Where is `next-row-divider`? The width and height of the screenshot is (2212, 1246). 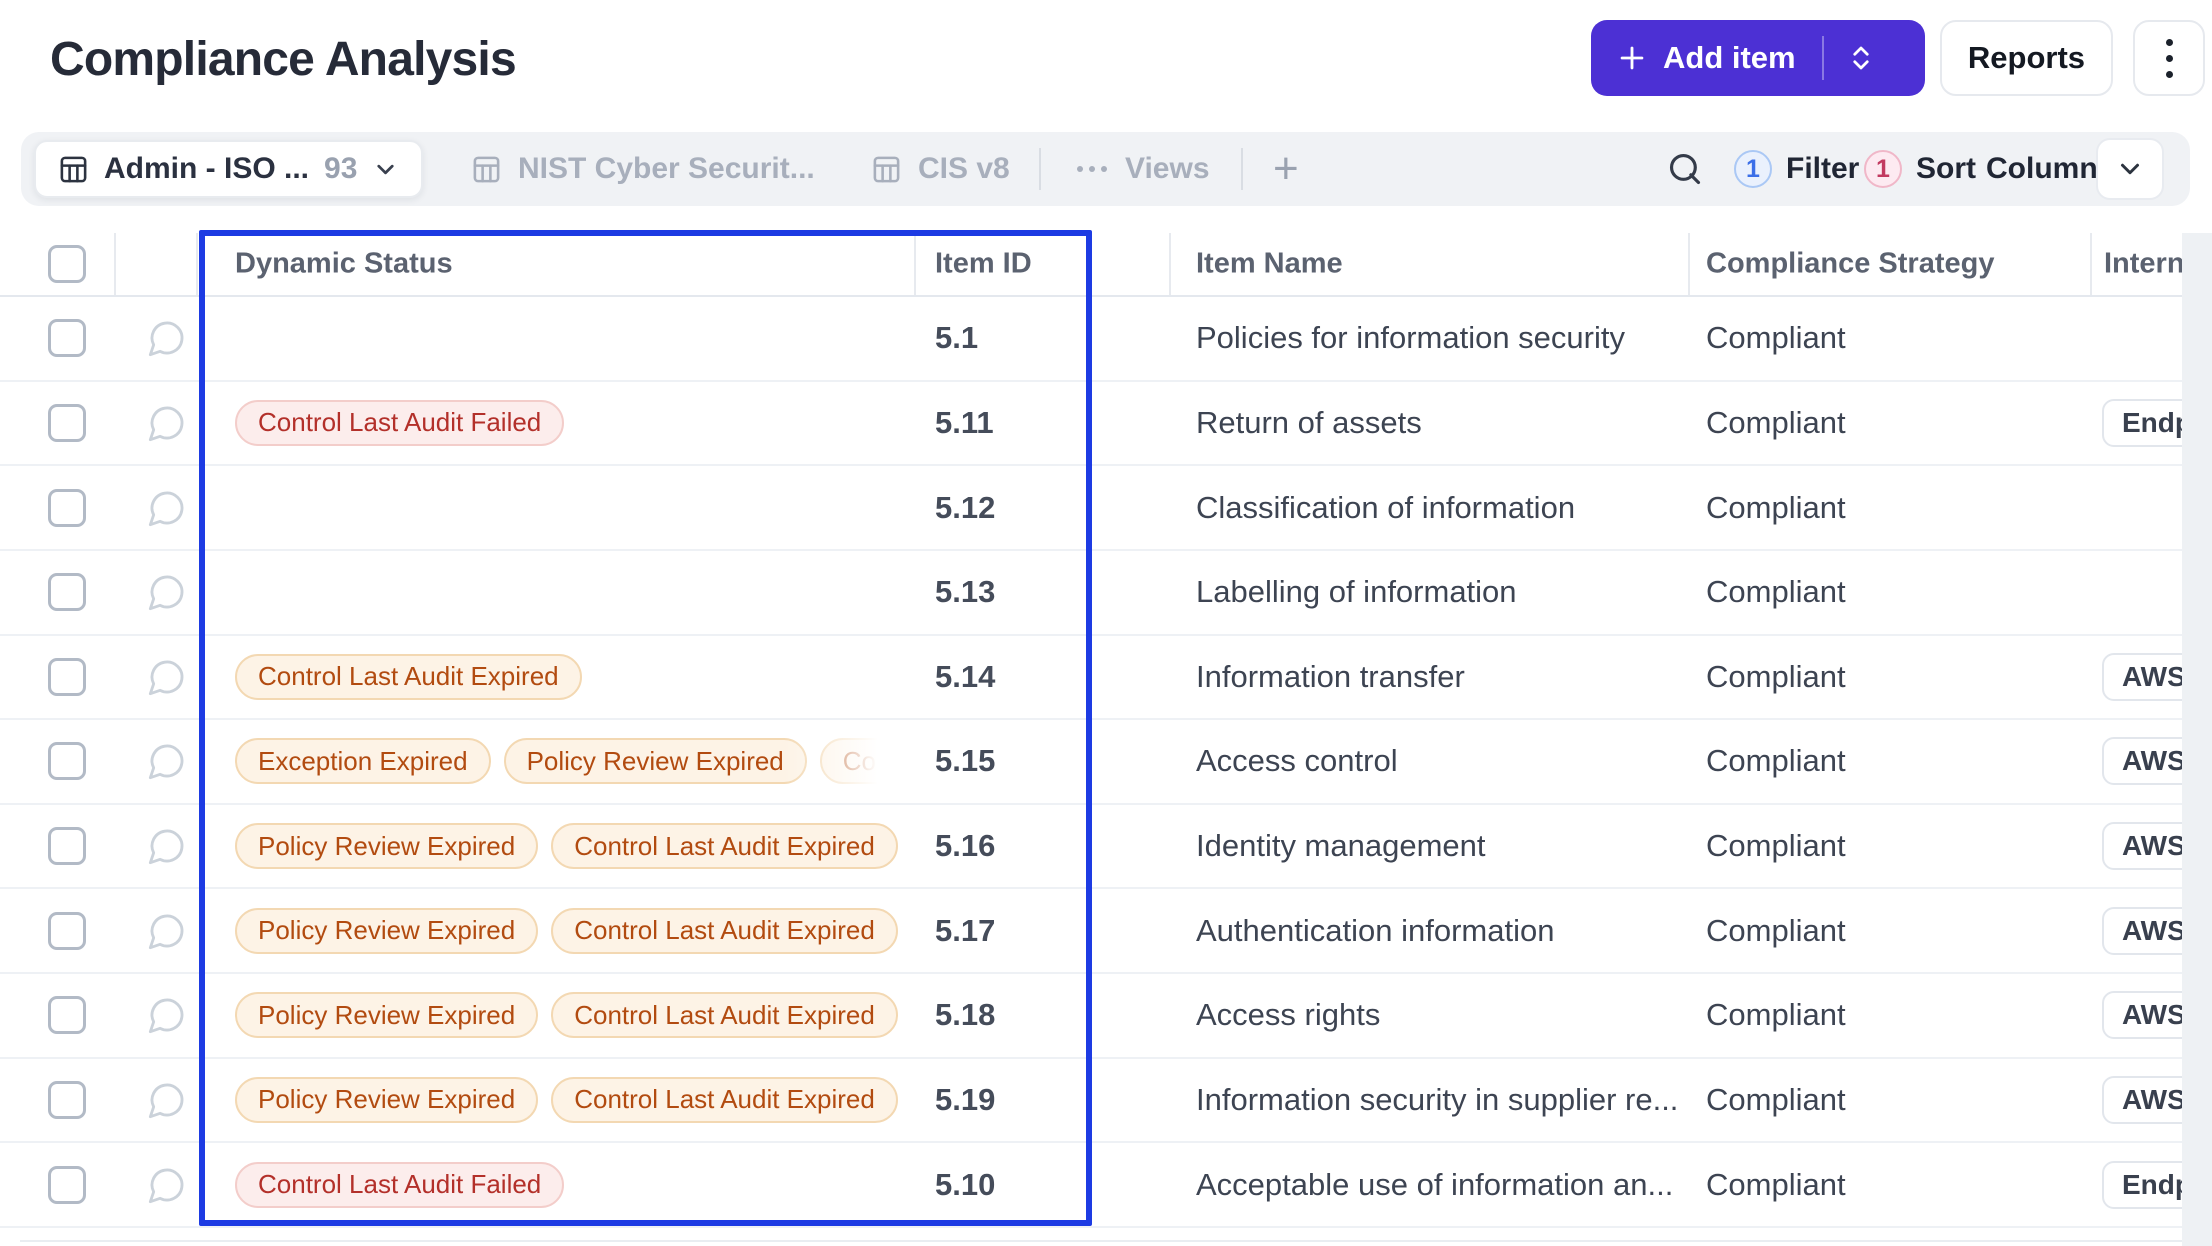 next-row-divider is located at coordinates (1101, 1241).